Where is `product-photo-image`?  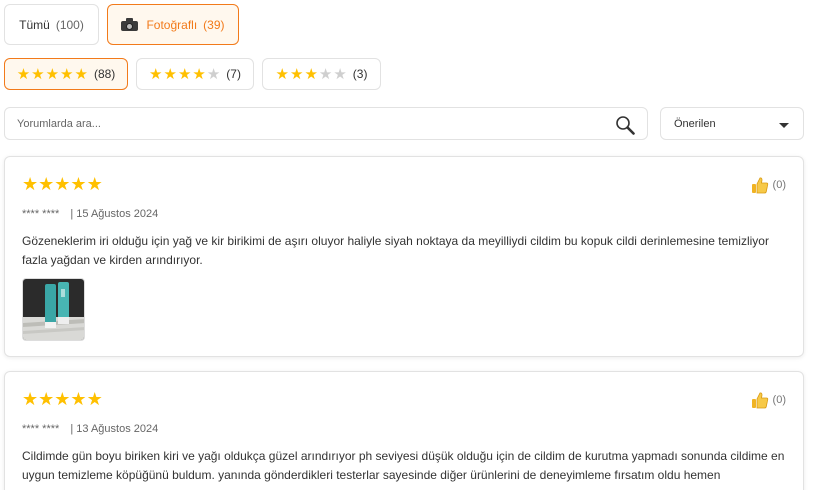 product-photo-image is located at coordinates (53, 309).